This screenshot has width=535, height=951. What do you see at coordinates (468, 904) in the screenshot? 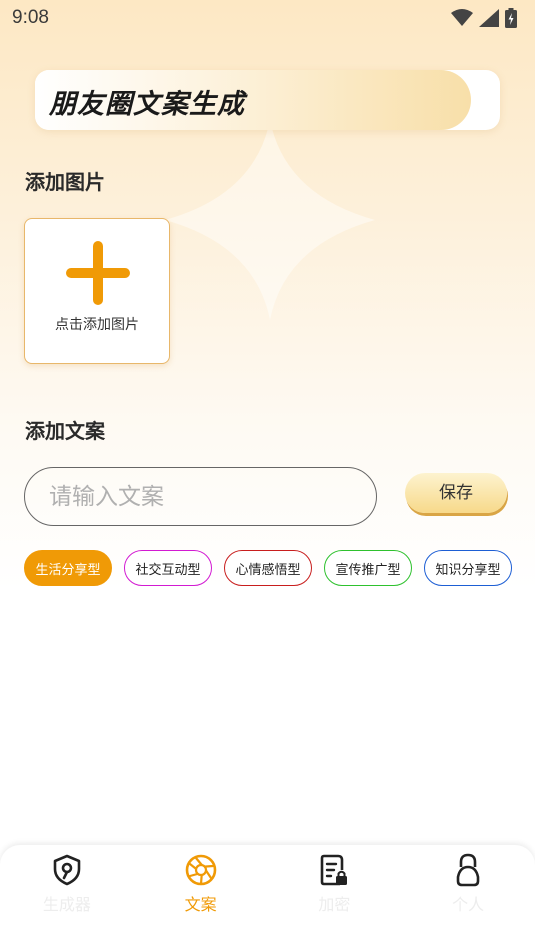
I see `nav-label-profile: 个人` at bounding box center [468, 904].